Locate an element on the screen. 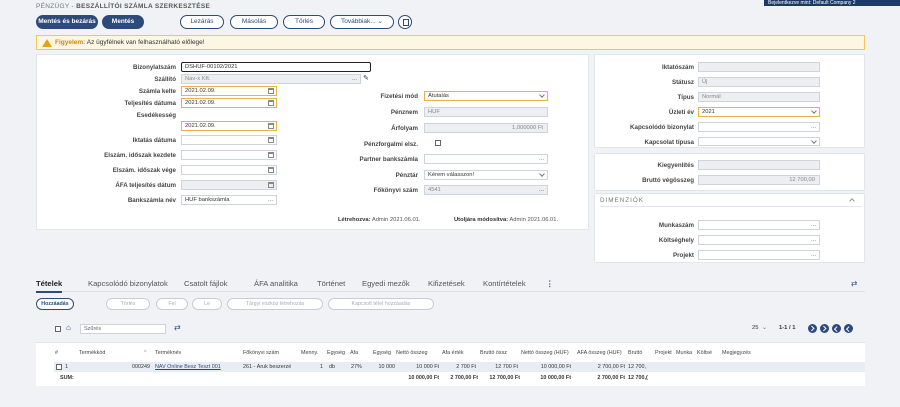 This screenshot has height=407, width=900. more-button: Továbbiak... ⌄ is located at coordinates (362, 22).